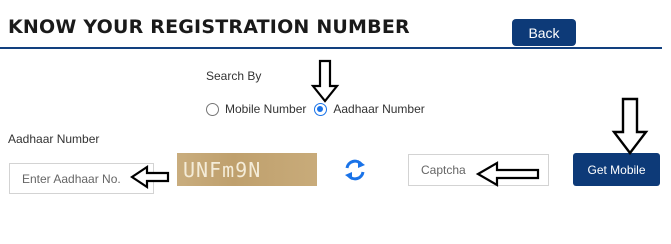 The width and height of the screenshot is (671, 244). I want to click on aadhaar-number-label: Aadhaar Number, so click(54, 139).